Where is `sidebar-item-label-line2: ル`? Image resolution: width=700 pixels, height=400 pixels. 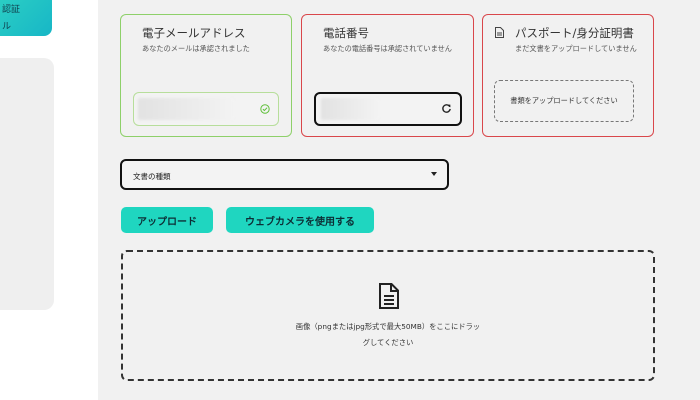 sidebar-item-label-line2: ル is located at coordinates (7, 27).